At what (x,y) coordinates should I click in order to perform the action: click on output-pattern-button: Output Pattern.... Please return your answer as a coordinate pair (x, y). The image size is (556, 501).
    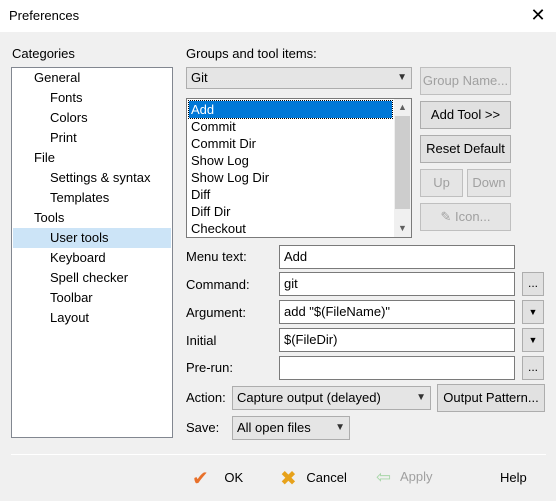
    Looking at the image, I should click on (491, 398).